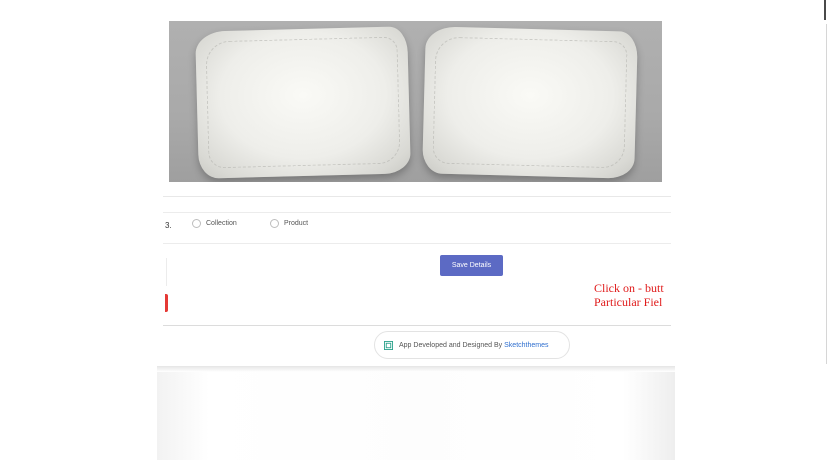  I want to click on left-edge-line, so click(166, 272).